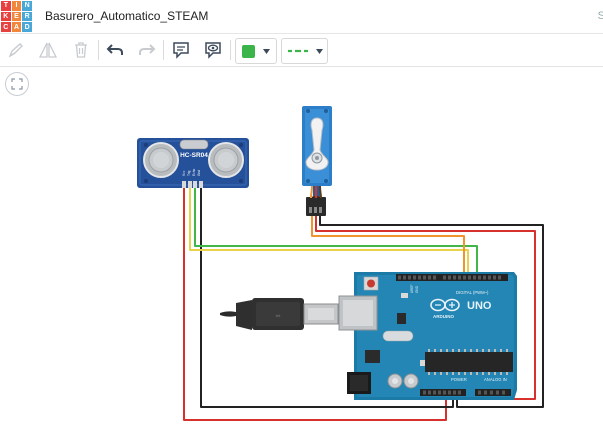 The image size is (603, 441). Describe the element at coordinates (6, 16) in the screenshot. I see `logo-tile: K` at that location.